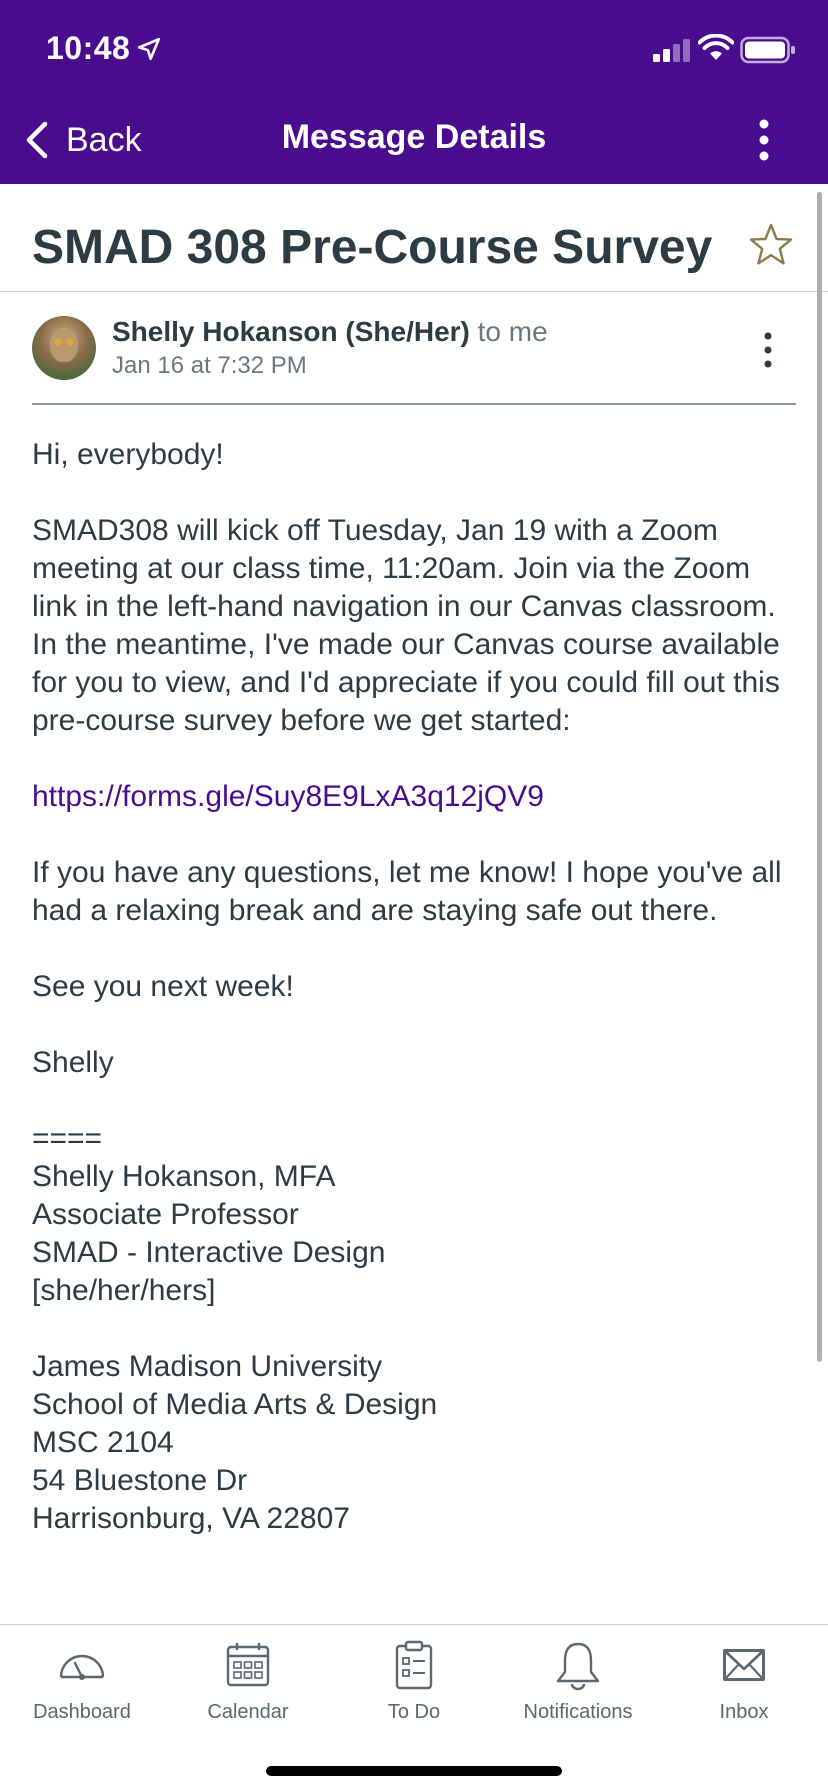 This screenshot has width=828, height=1792. I want to click on message-date: Jan 16 at 7:32 PM, so click(209, 365).